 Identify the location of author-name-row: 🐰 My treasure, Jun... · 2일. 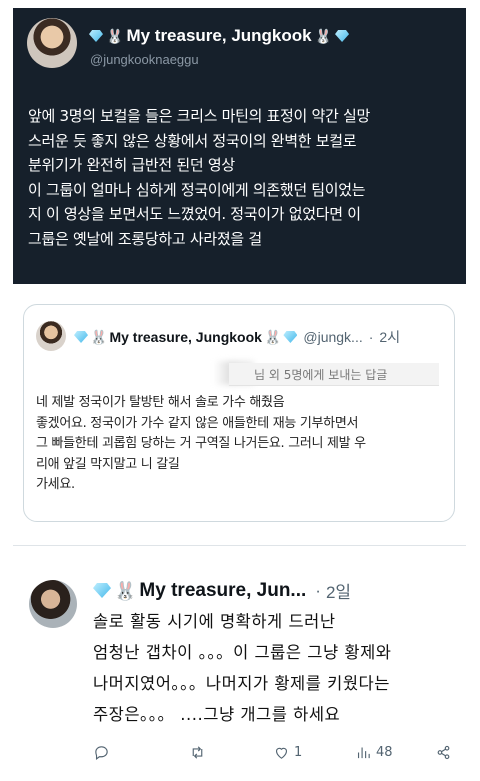
(222, 590).